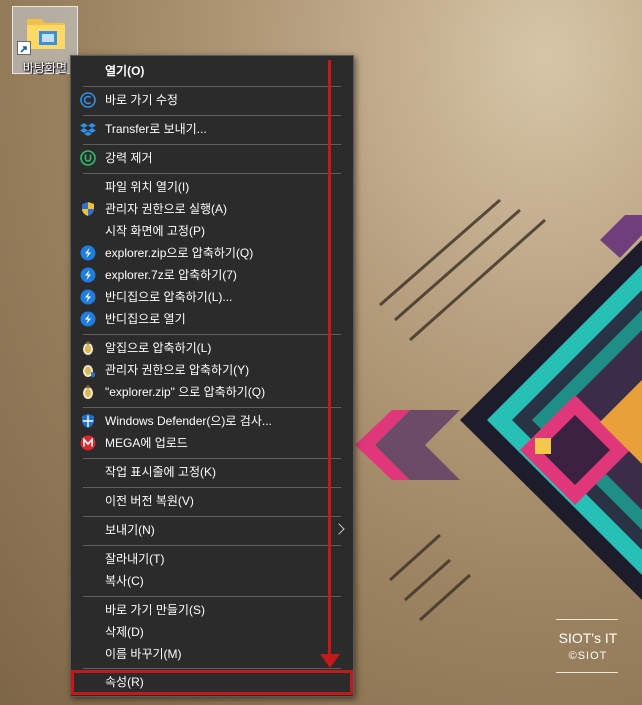 The image size is (642, 705). What do you see at coordinates (212, 187) in the screenshot?
I see `menu-item-open-file-location: 파일 위치 열기(I)` at bounding box center [212, 187].